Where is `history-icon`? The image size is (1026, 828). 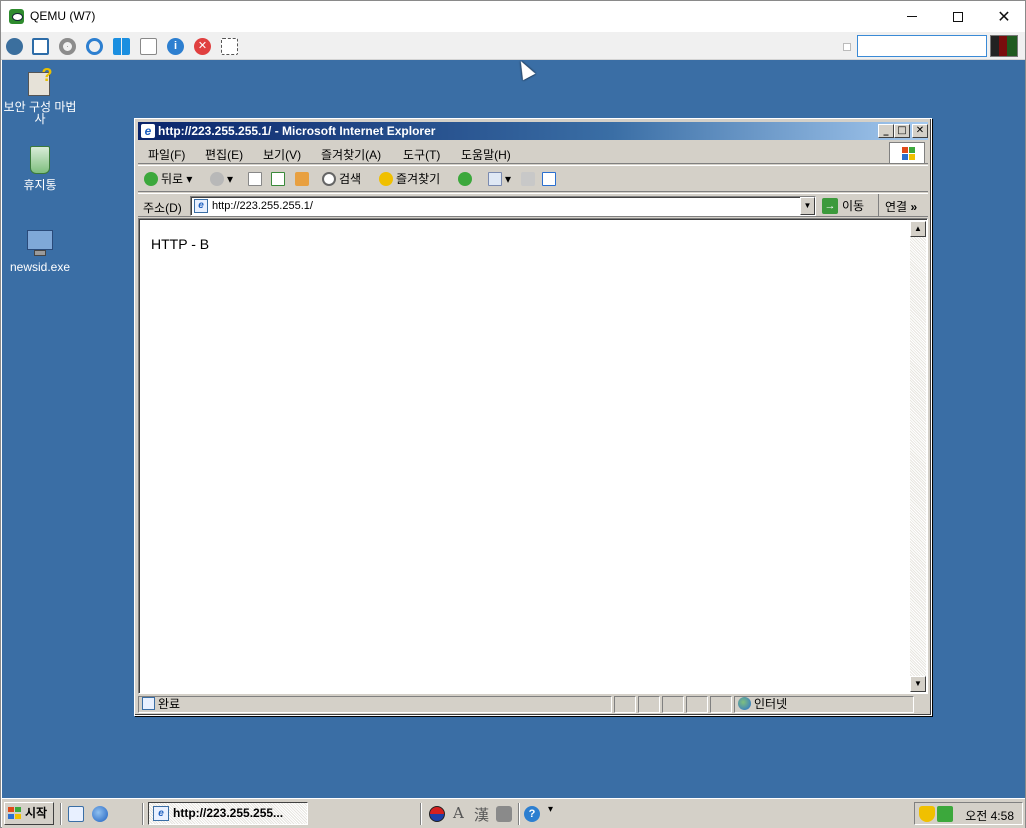
history-icon is located at coordinates (465, 178).